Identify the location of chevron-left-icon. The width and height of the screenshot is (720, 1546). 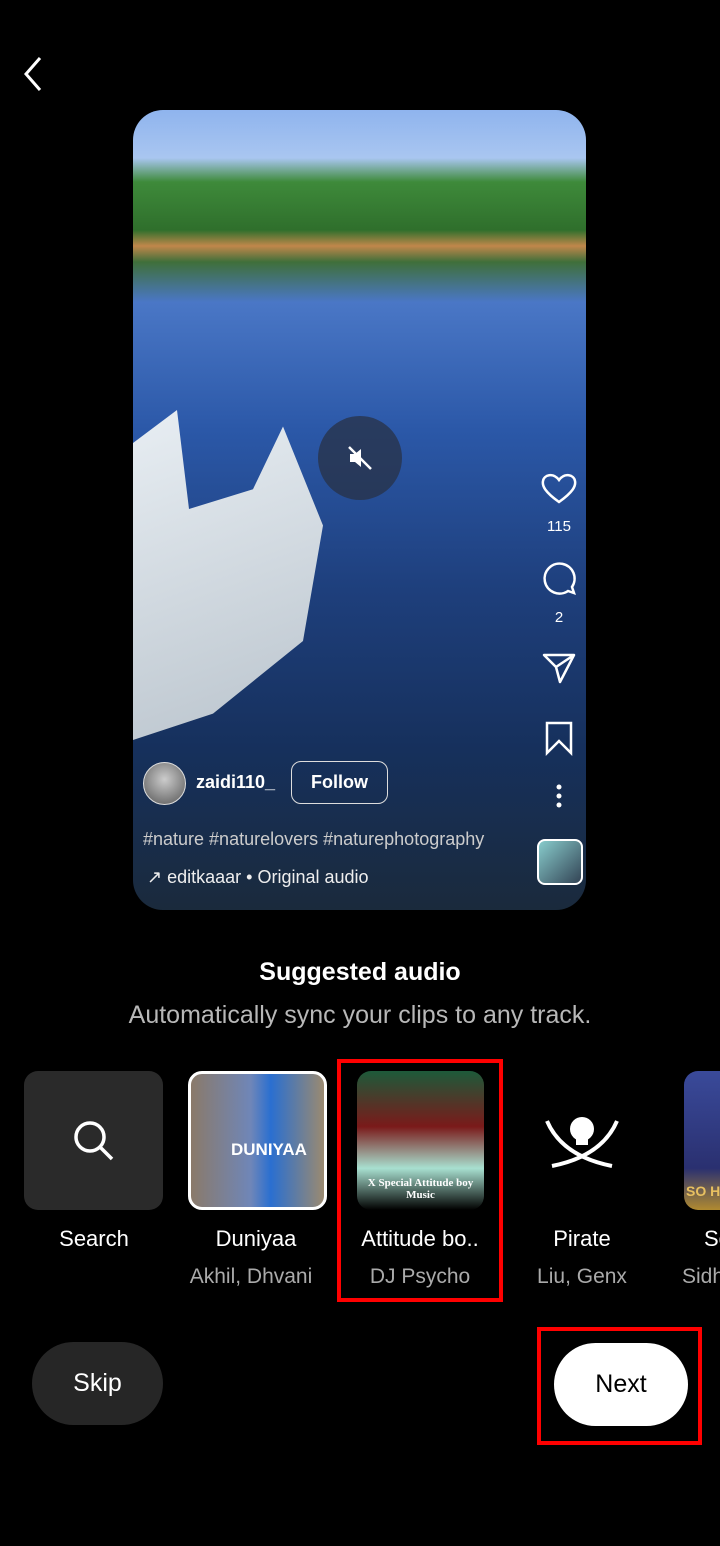
(33, 74).